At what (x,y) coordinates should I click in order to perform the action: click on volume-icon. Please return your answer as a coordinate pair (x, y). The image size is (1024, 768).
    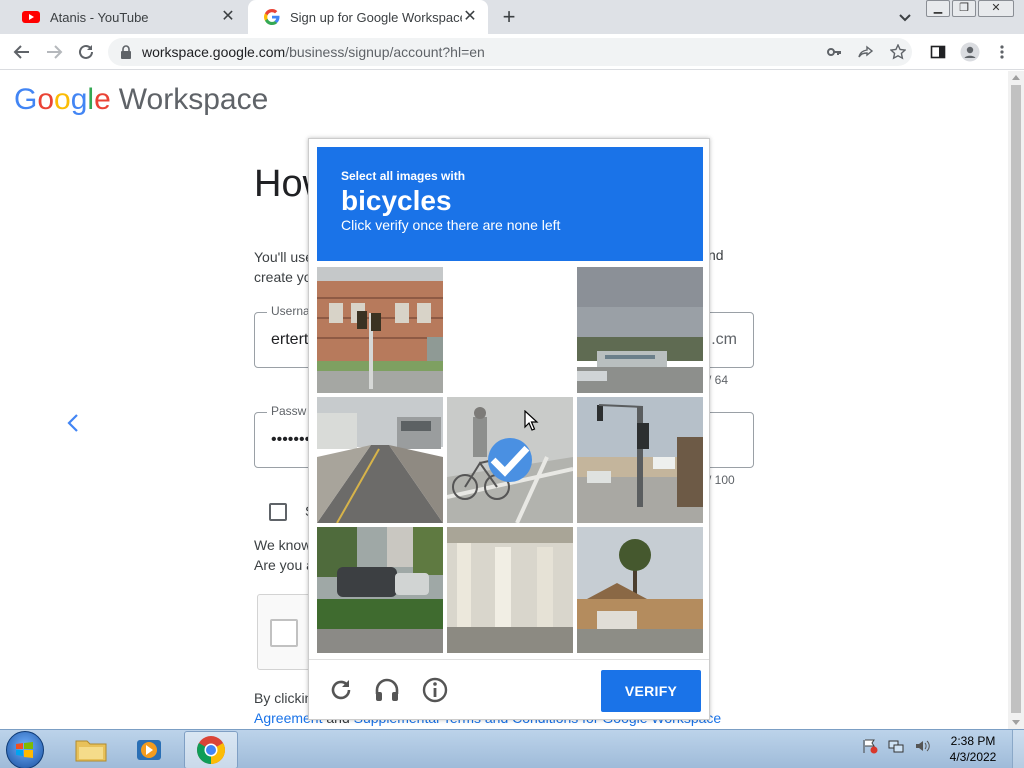
    Looking at the image, I should click on (922, 746).